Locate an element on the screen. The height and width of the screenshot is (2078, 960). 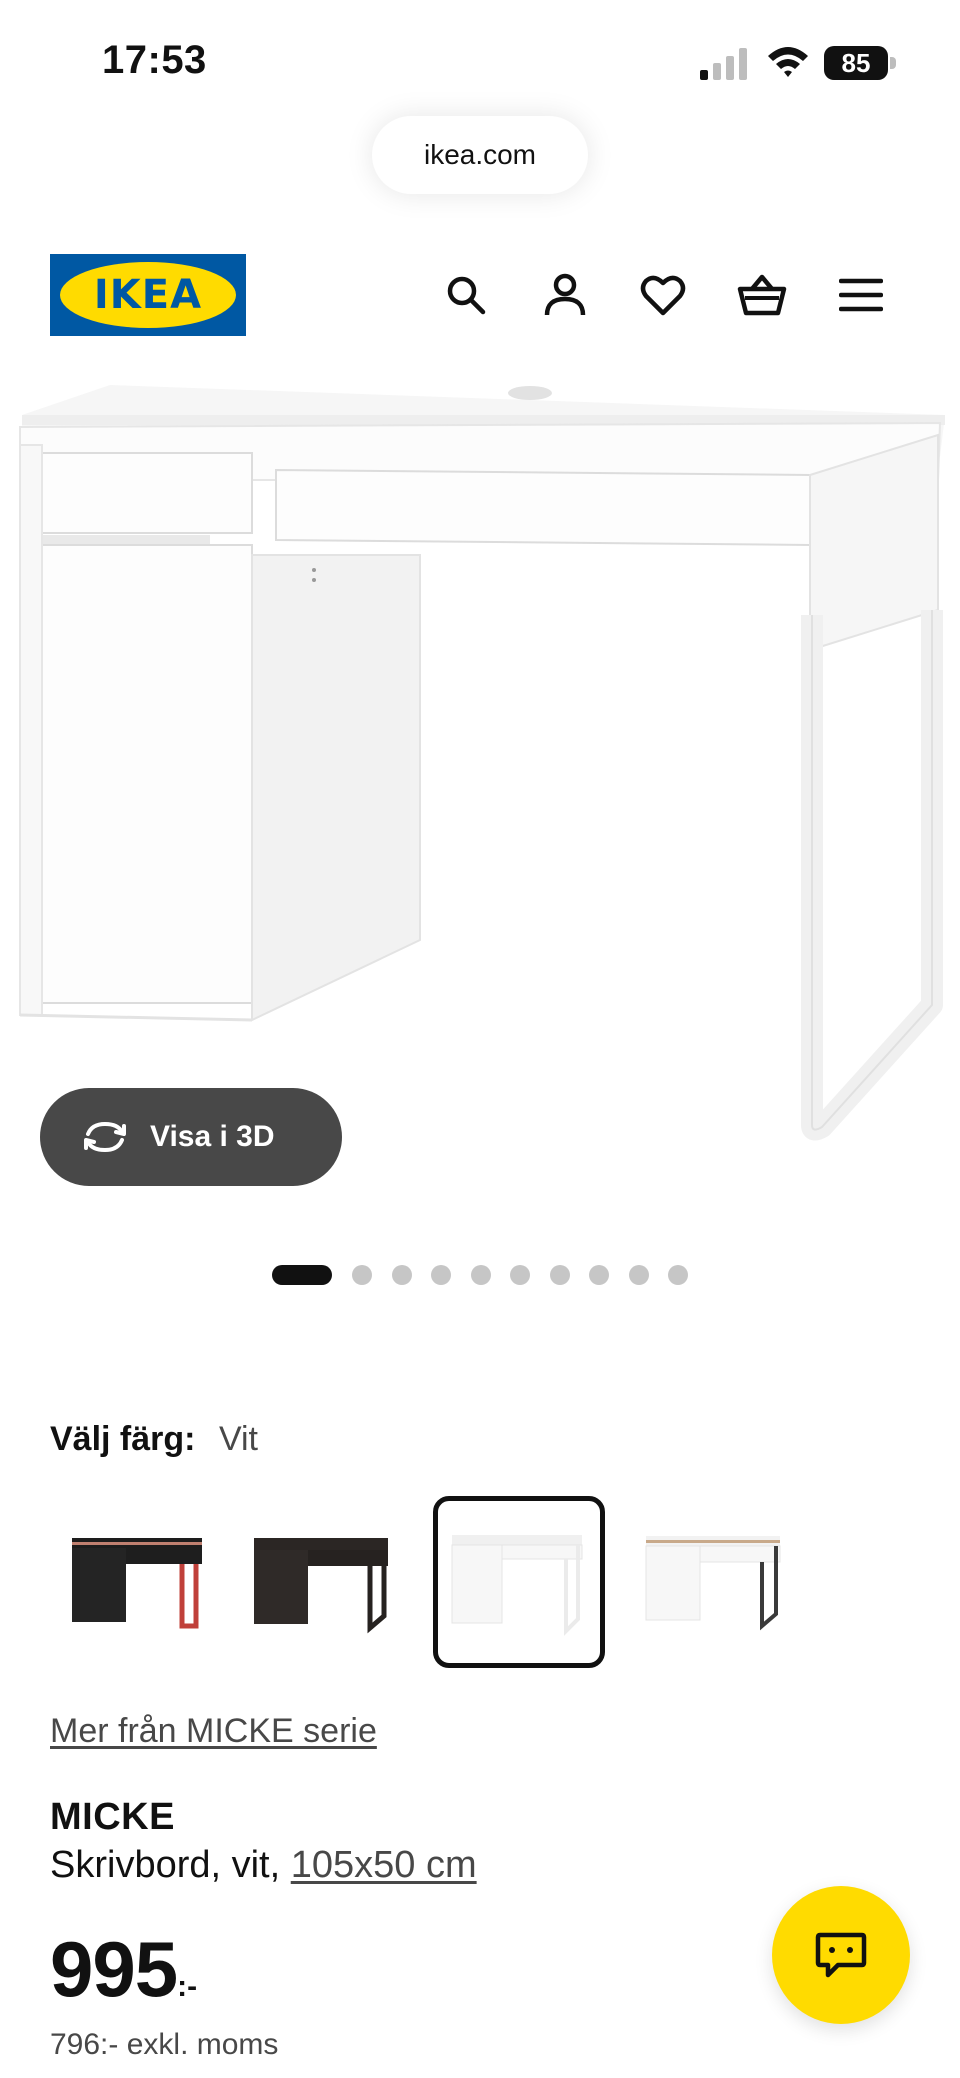
color-selector-heading: Välj färg: Vit is located at coordinates (154, 1439).